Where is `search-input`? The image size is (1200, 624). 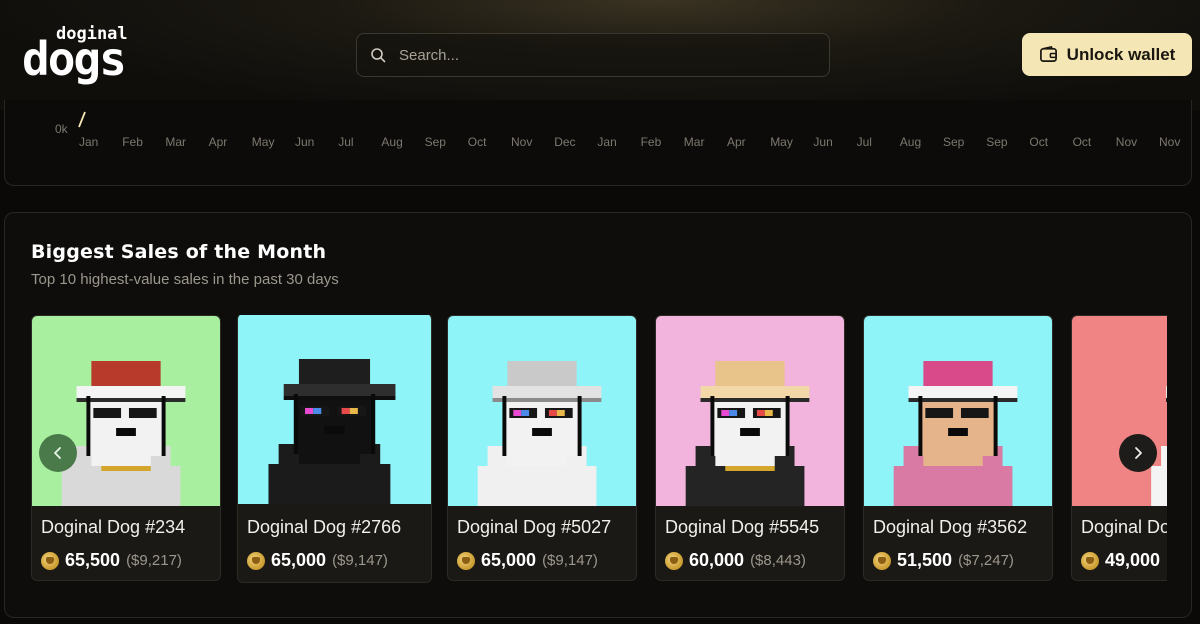 search-input is located at coordinates (609, 55).